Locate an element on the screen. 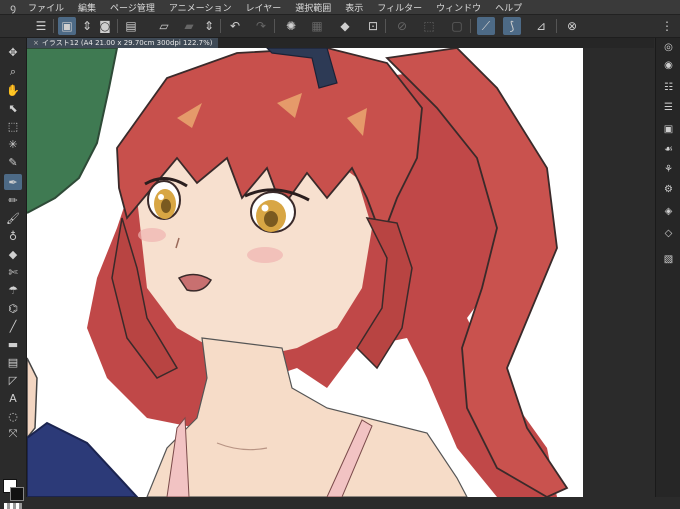  left-eye-highlight is located at coordinates (161, 197).